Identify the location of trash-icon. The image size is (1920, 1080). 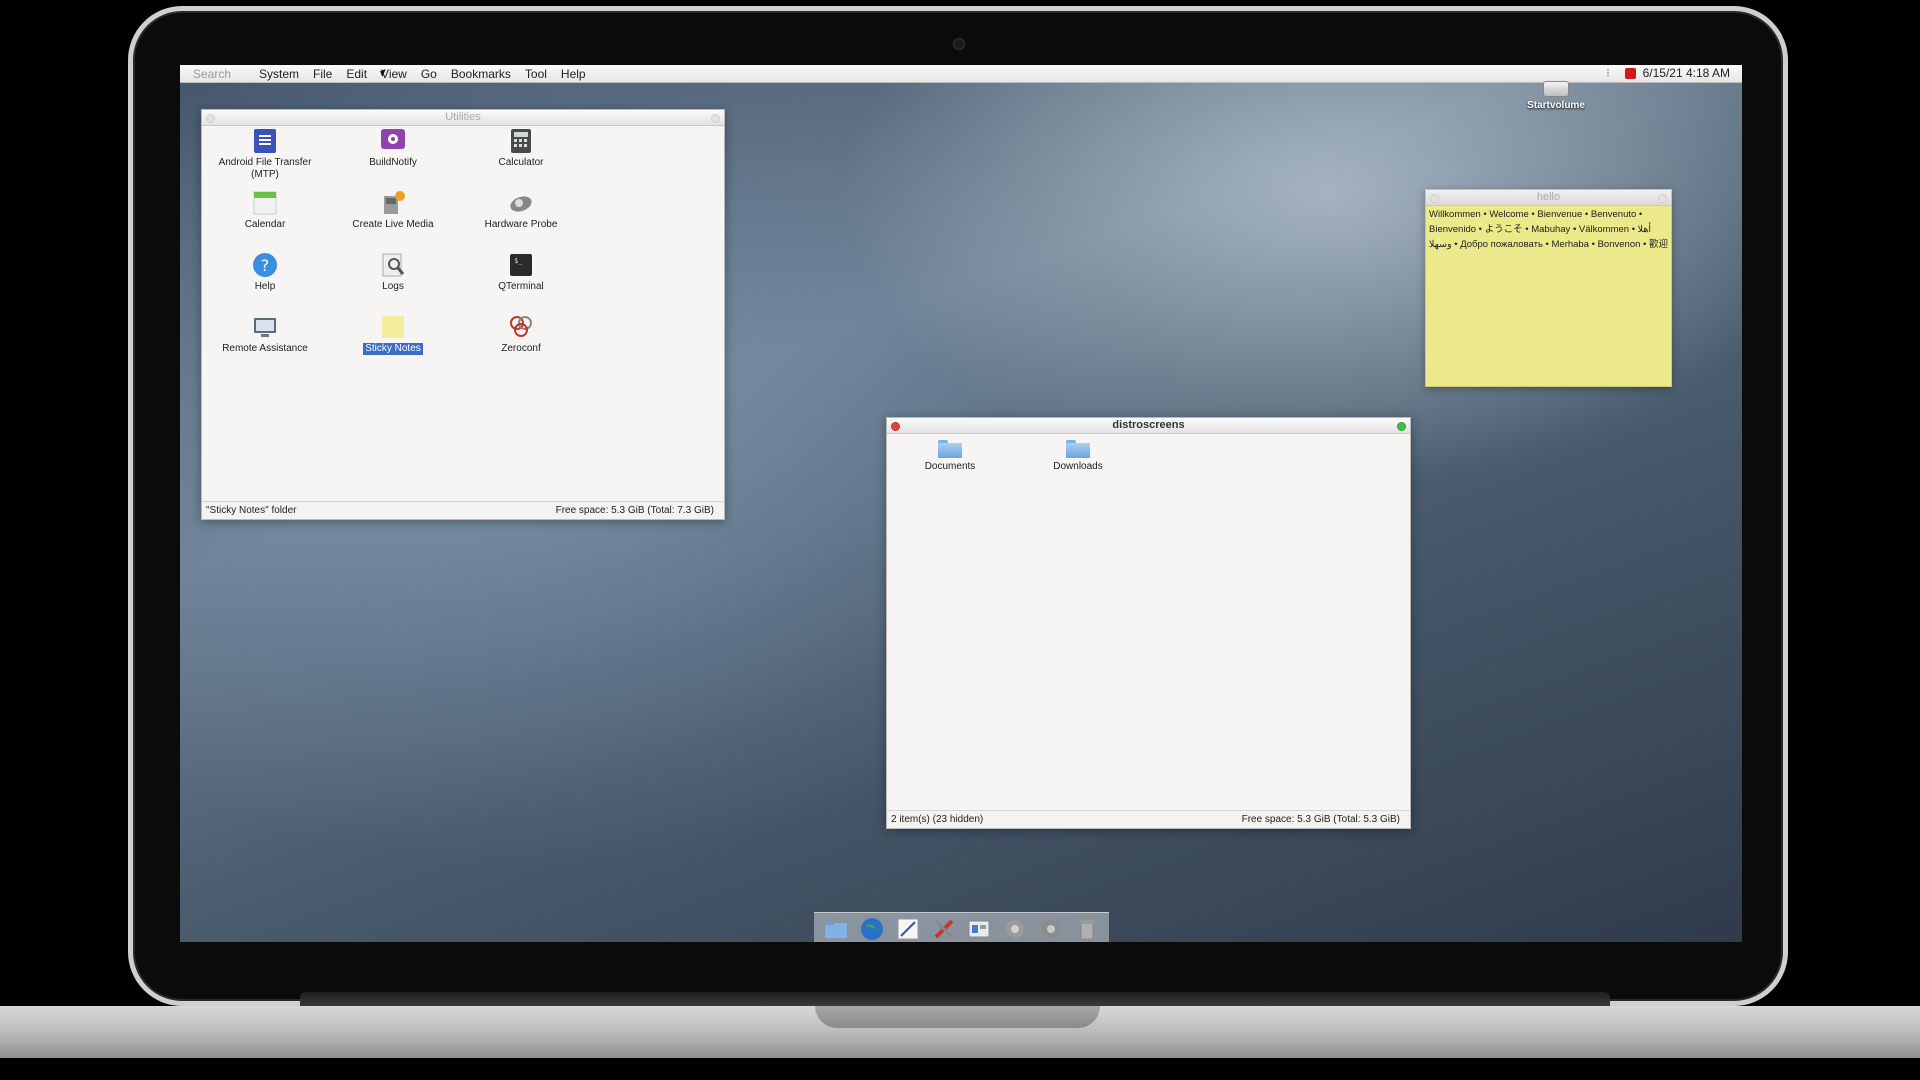
(1087, 929).